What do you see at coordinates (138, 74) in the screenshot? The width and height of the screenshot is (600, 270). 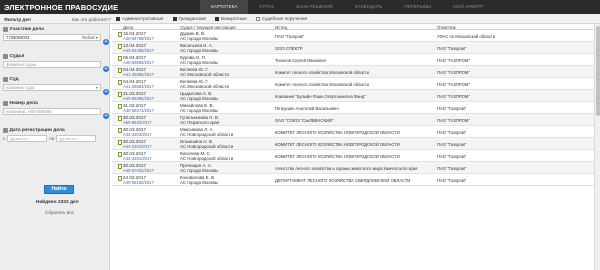 I see `case-number-link: А41-25586/2017` at bounding box center [138, 74].